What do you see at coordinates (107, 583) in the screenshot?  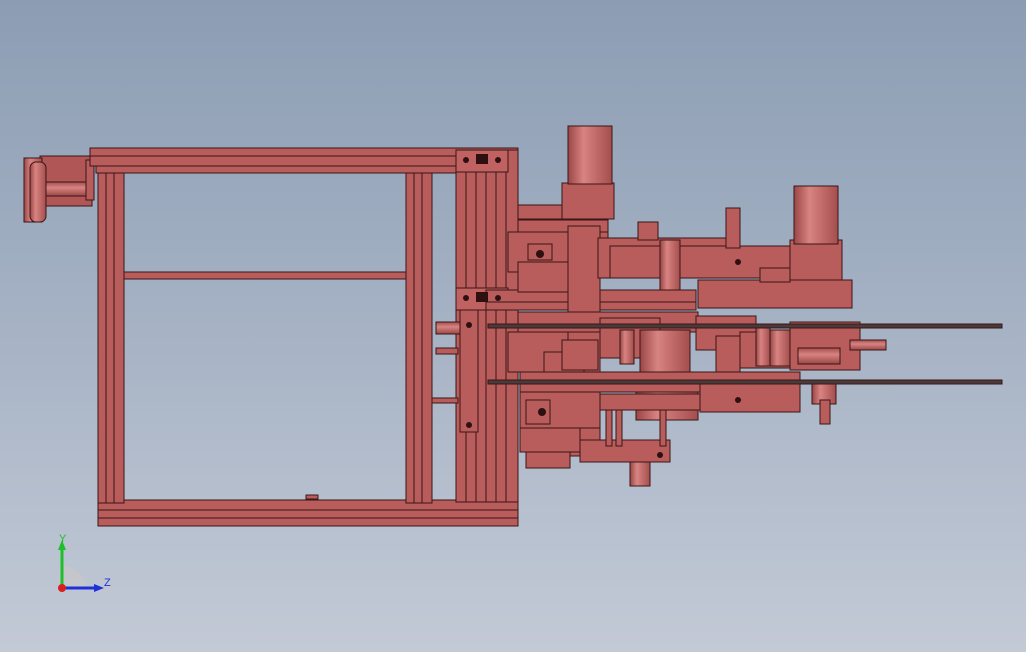 I see `z-axis-label: Z` at bounding box center [107, 583].